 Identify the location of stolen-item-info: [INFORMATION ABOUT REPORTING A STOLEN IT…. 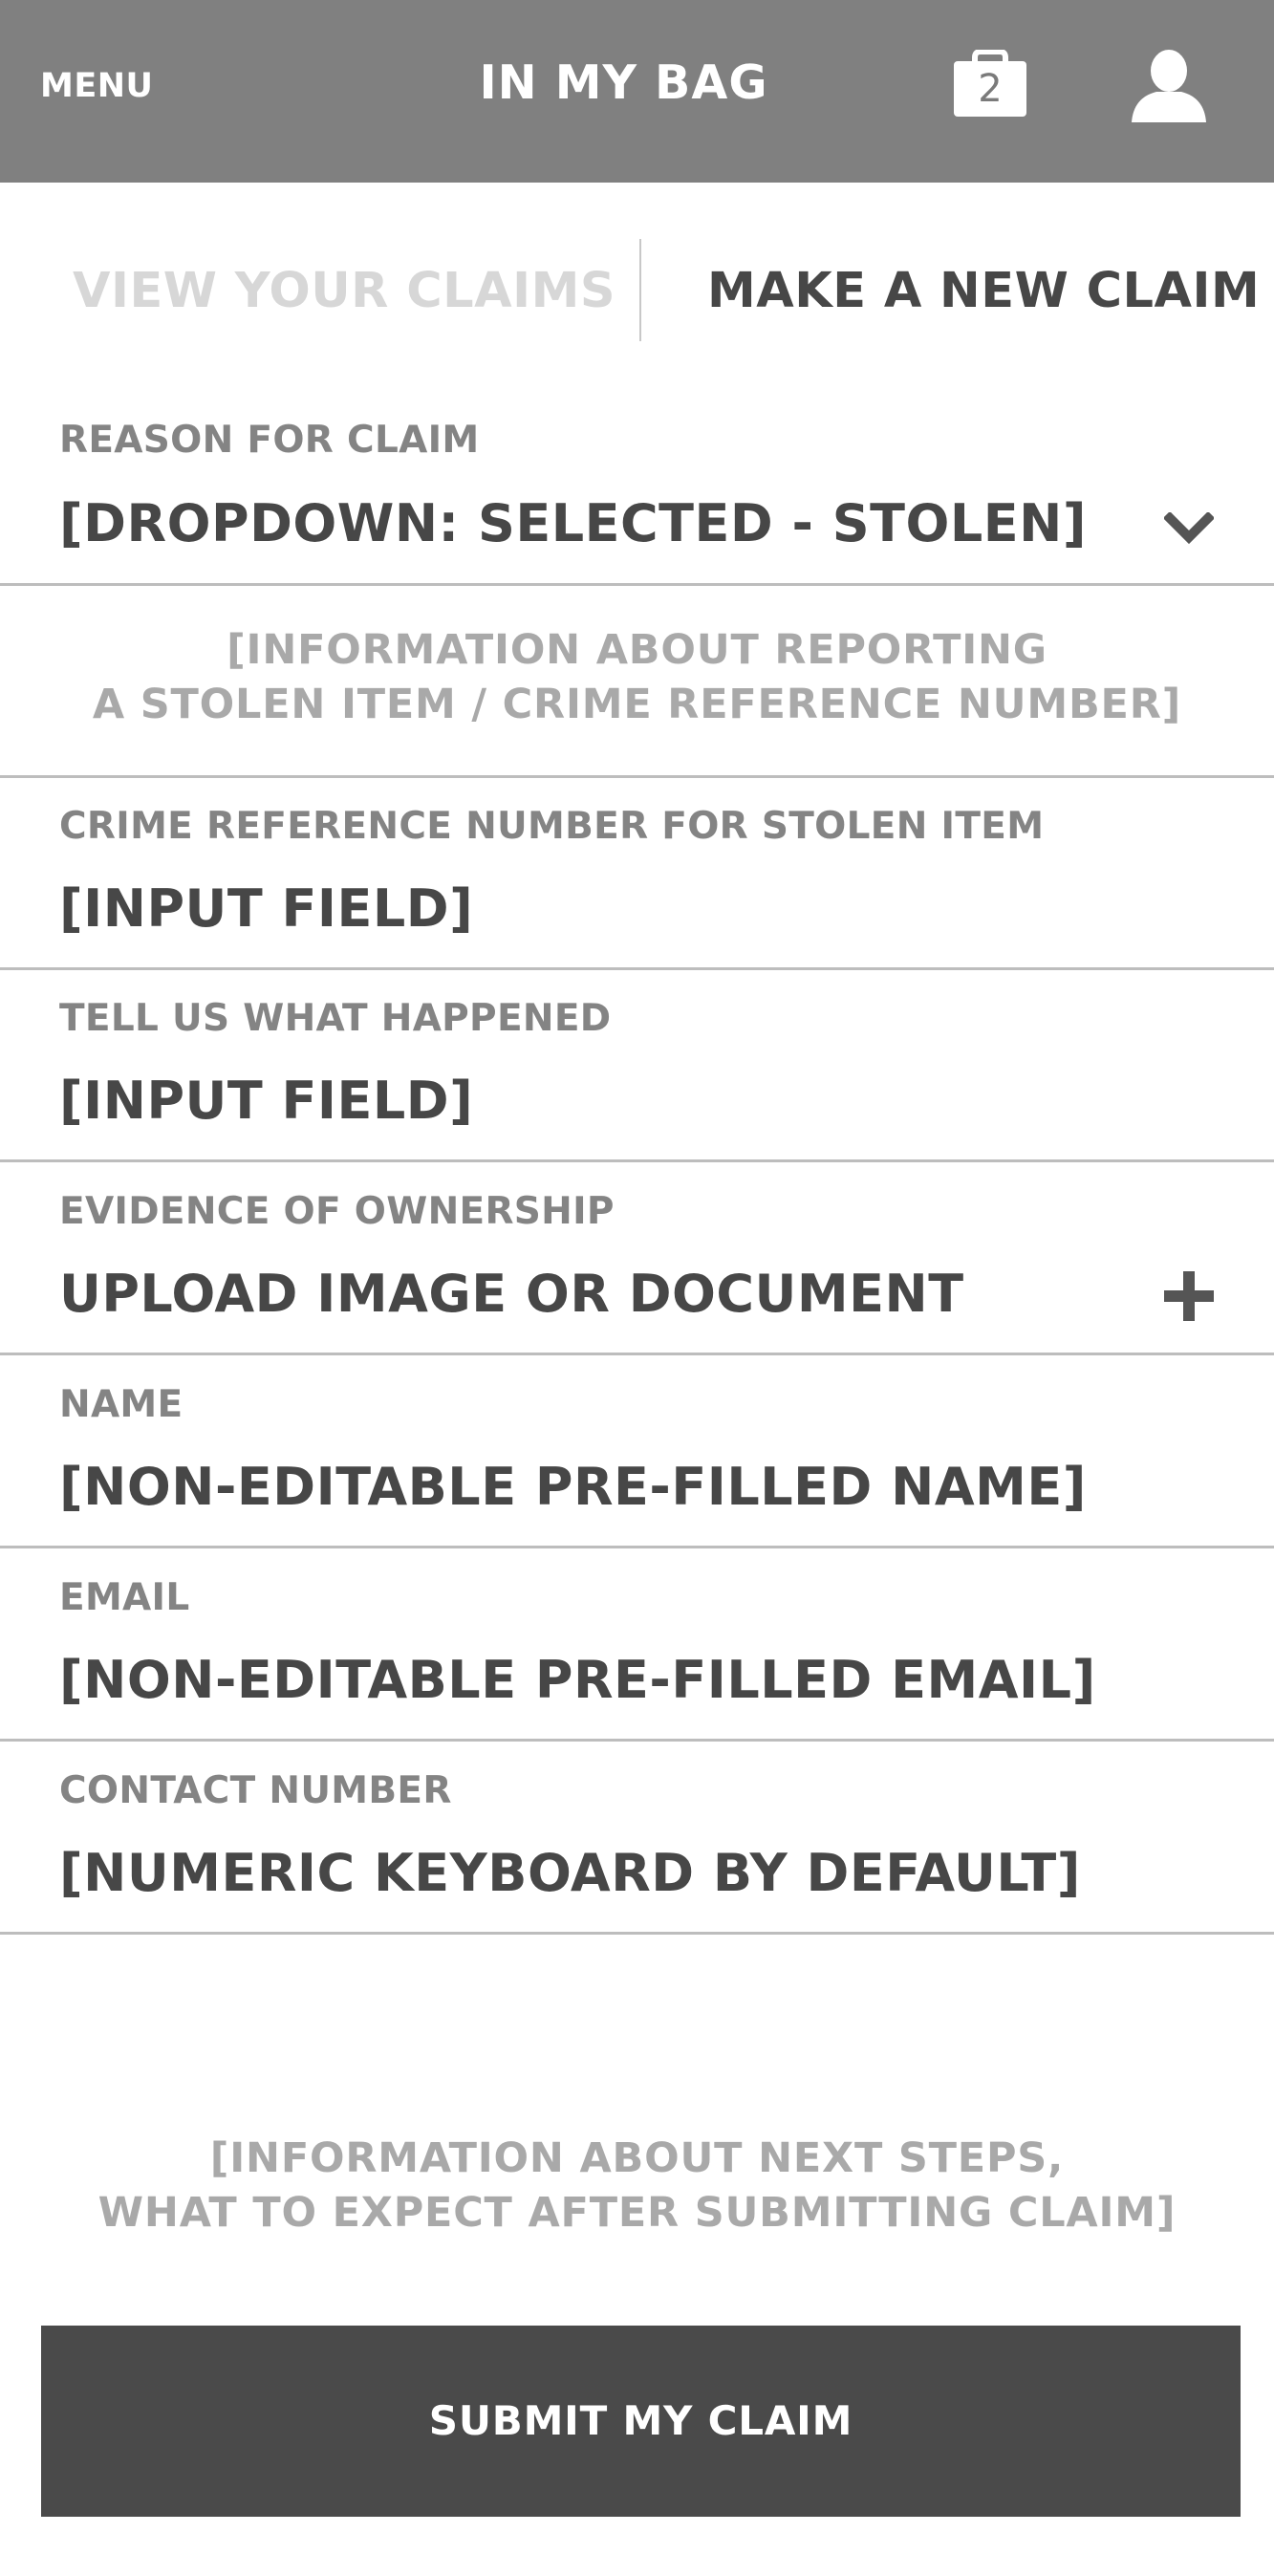
(637, 677).